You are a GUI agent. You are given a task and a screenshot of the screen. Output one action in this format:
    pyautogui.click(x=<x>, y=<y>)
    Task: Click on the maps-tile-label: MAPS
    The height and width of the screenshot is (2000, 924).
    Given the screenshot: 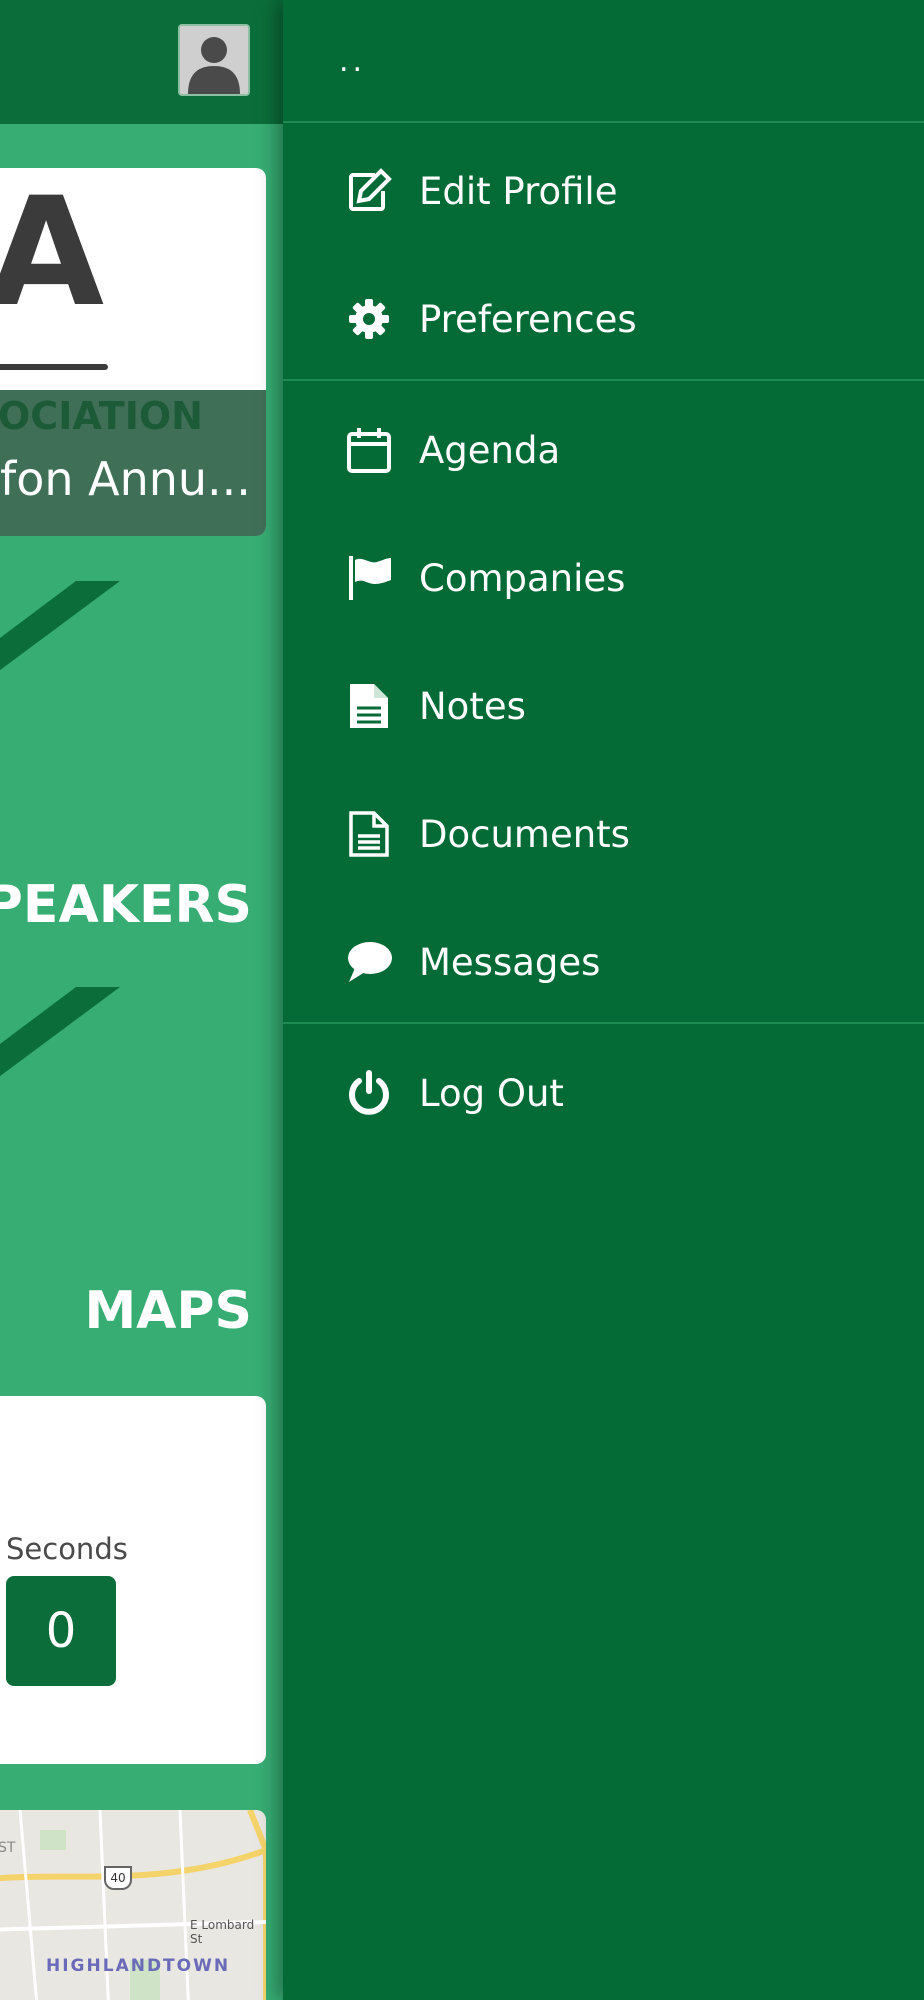 What is the action you would take?
    pyautogui.click(x=168, y=1311)
    